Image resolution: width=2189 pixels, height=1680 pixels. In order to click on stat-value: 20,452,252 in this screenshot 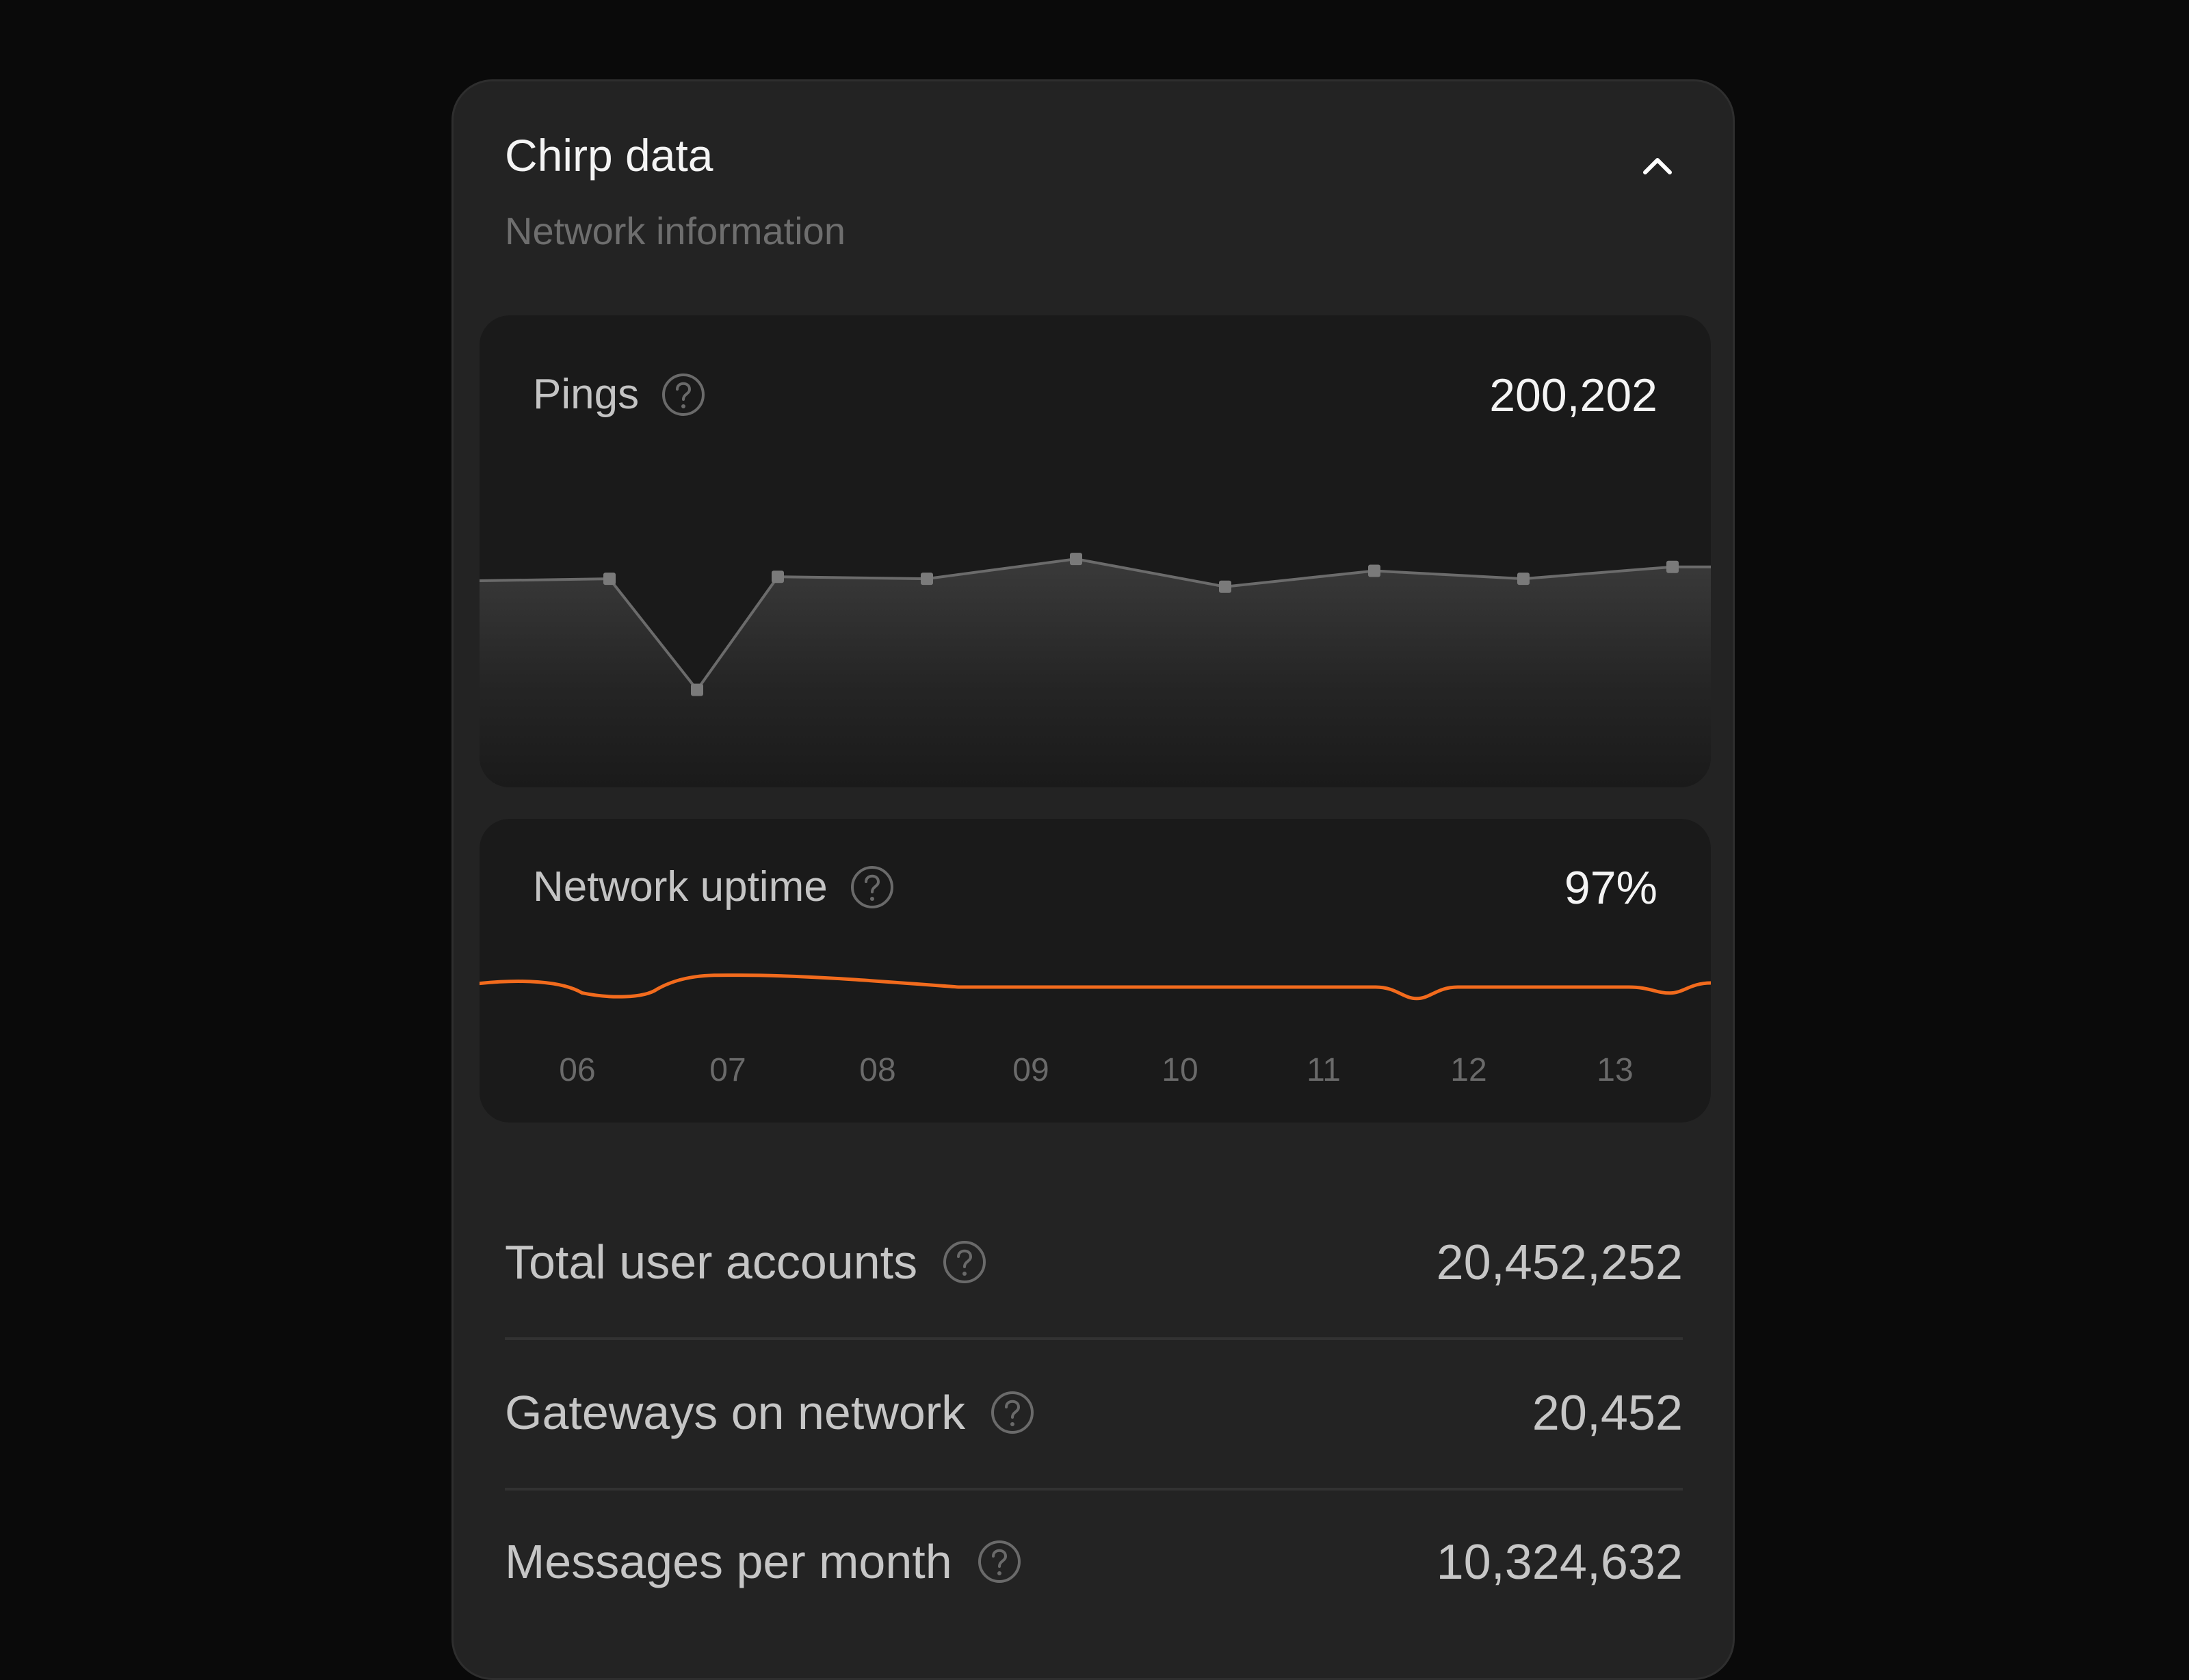, I will do `click(1559, 1262)`.